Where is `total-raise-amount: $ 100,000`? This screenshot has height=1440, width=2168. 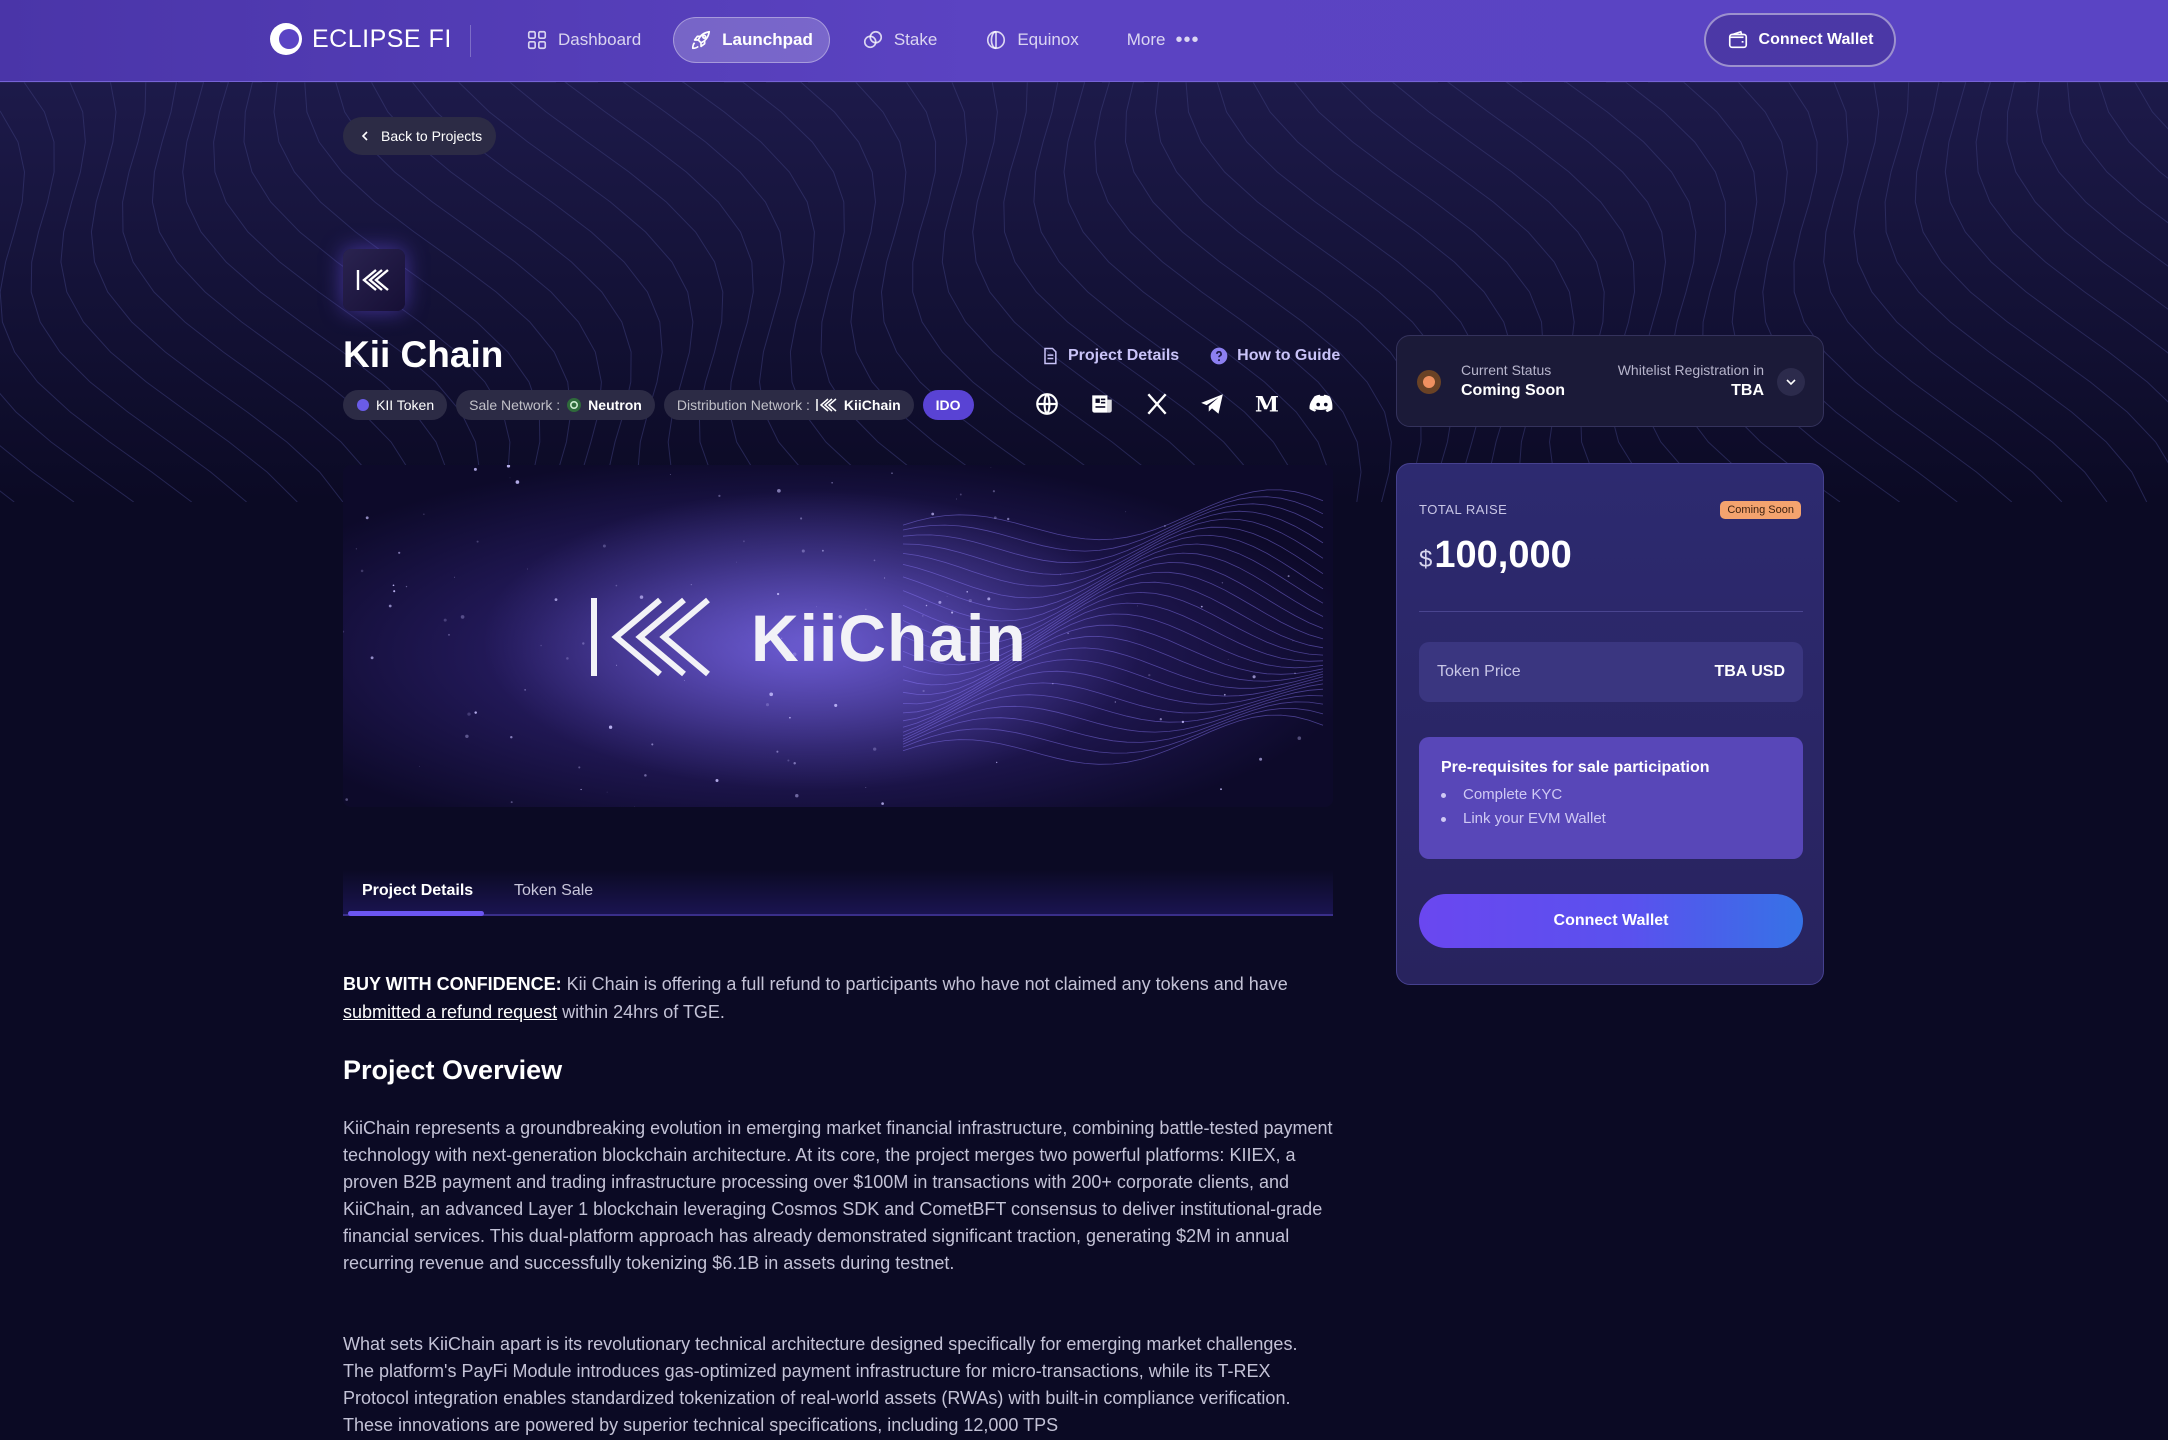
total-raise-amount: $ 100,000 is located at coordinates (1495, 555).